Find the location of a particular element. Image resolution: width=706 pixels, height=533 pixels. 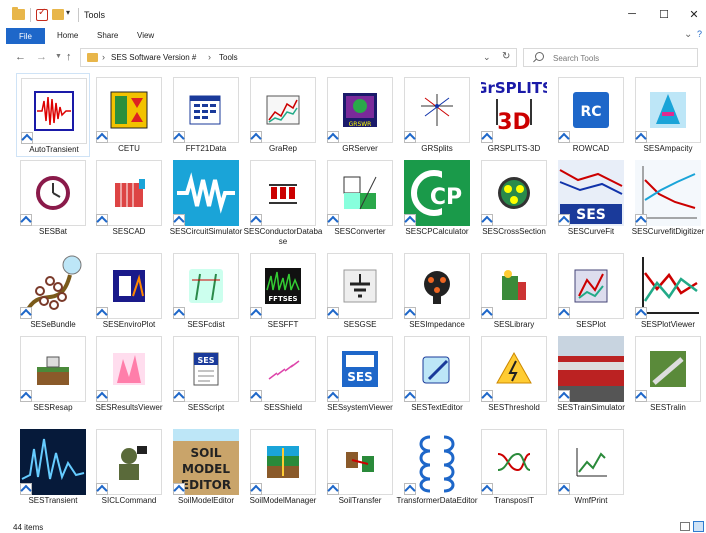

file-item: SESEnviroPlot is located at coordinates (129, 291).